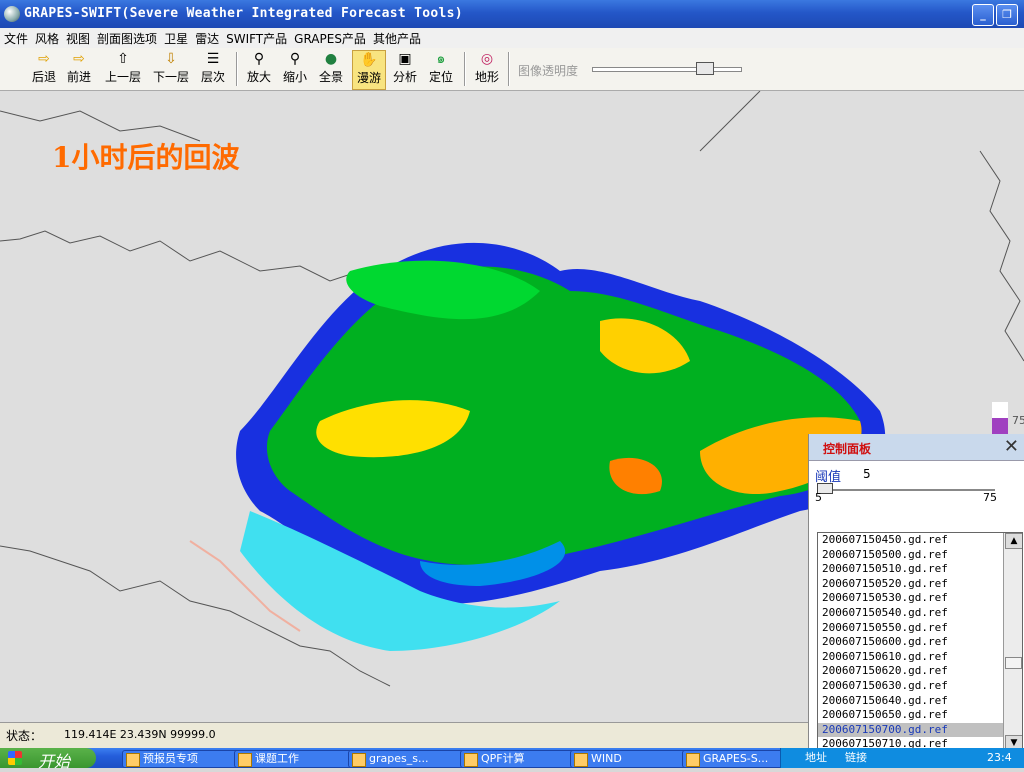  What do you see at coordinates (404, 735) in the screenshot?
I see `status-bar: 状态： 119.414E 23.439N 99999.0` at bounding box center [404, 735].